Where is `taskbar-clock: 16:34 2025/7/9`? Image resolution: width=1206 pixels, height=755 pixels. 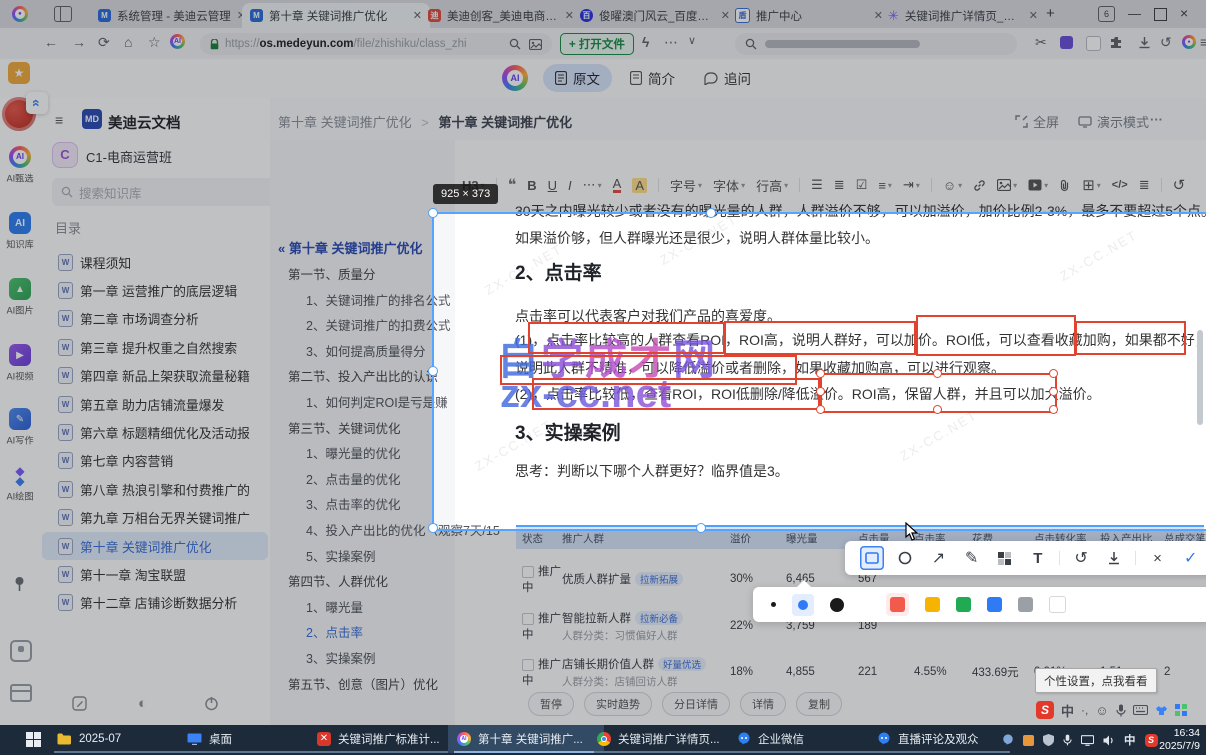 taskbar-clock: 16:34 2025/7/9 is located at coordinates (1179, 740).